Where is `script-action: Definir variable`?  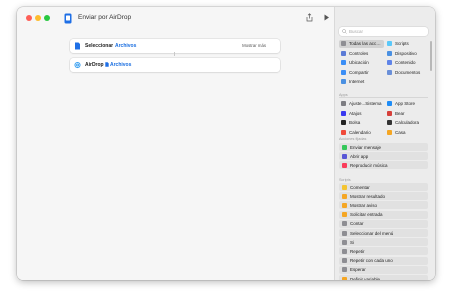
script-action: Definir variable is located at coordinates (383, 277).